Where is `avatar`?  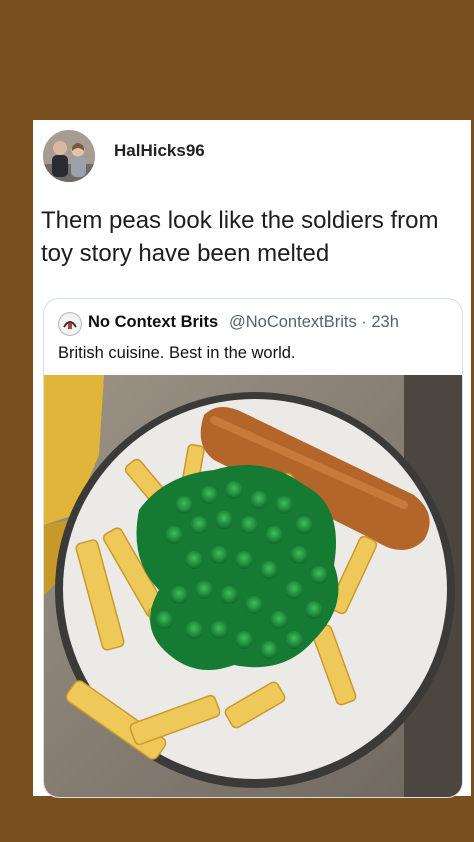
avatar is located at coordinates (69, 156).